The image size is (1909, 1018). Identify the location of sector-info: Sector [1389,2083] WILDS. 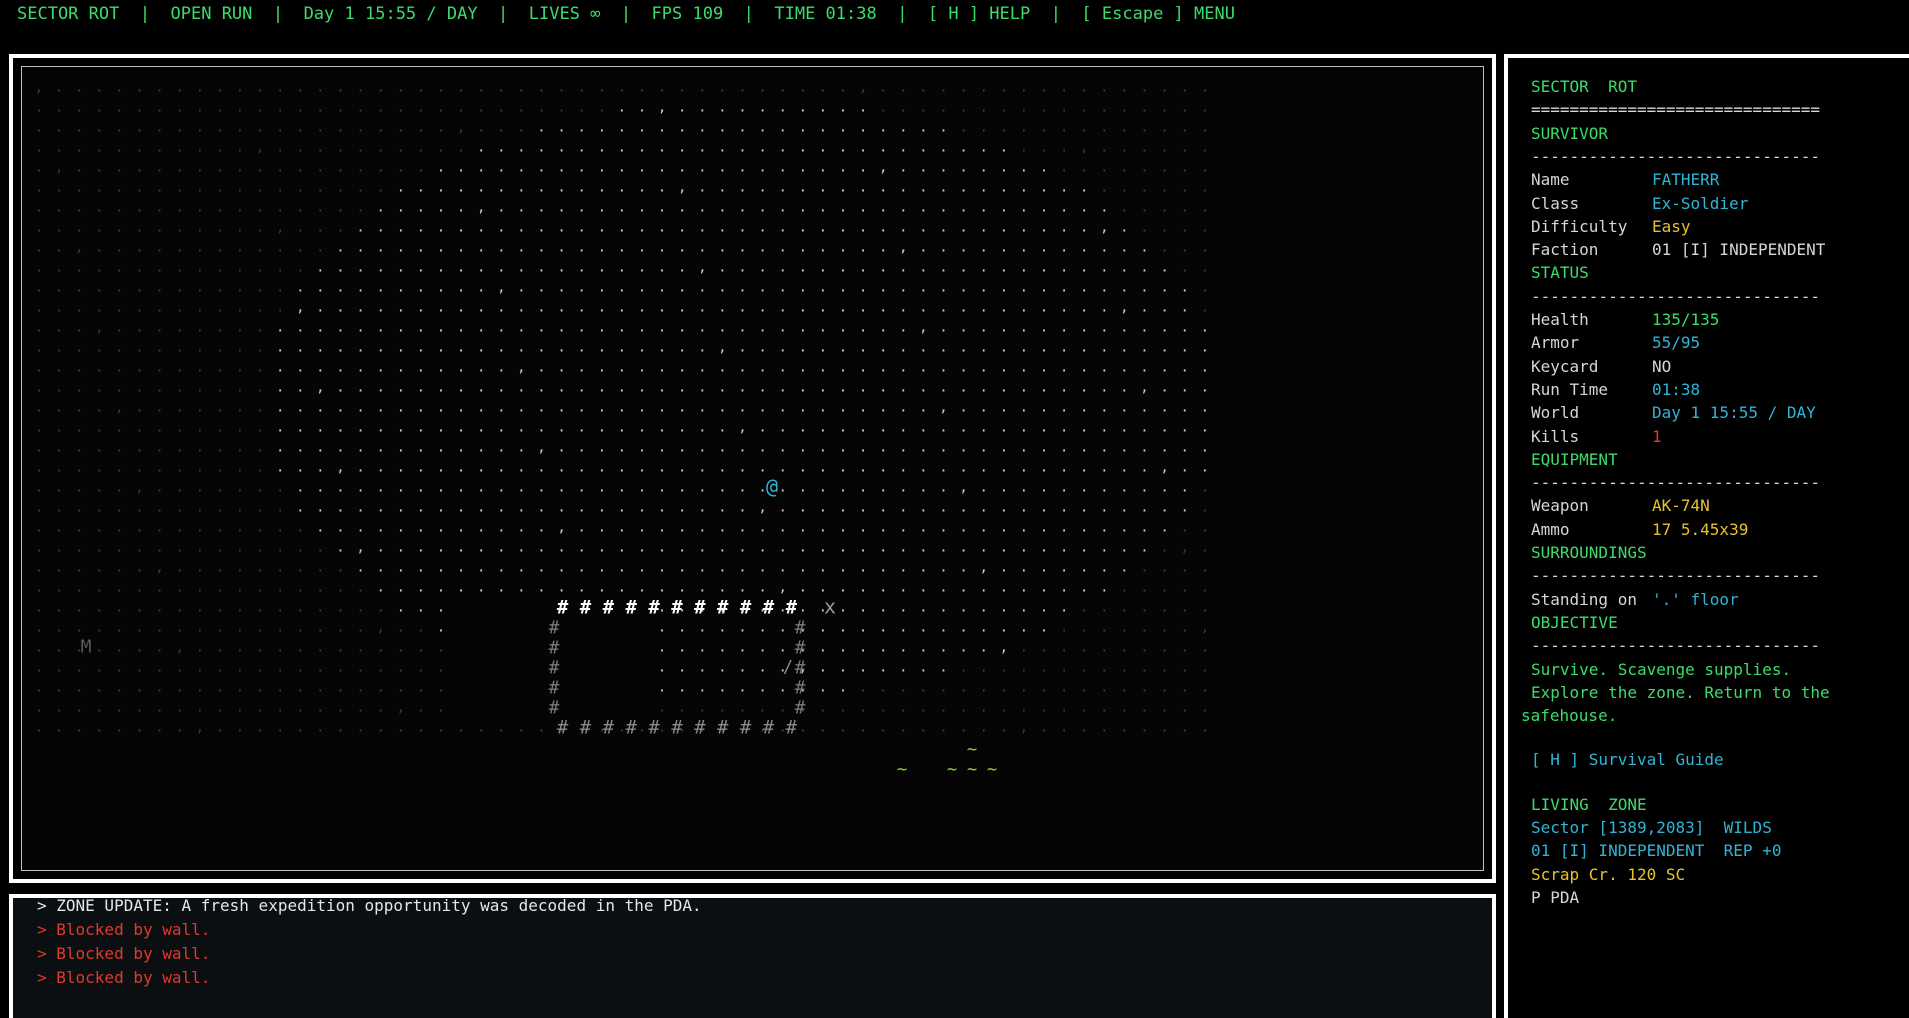
(1651, 827).